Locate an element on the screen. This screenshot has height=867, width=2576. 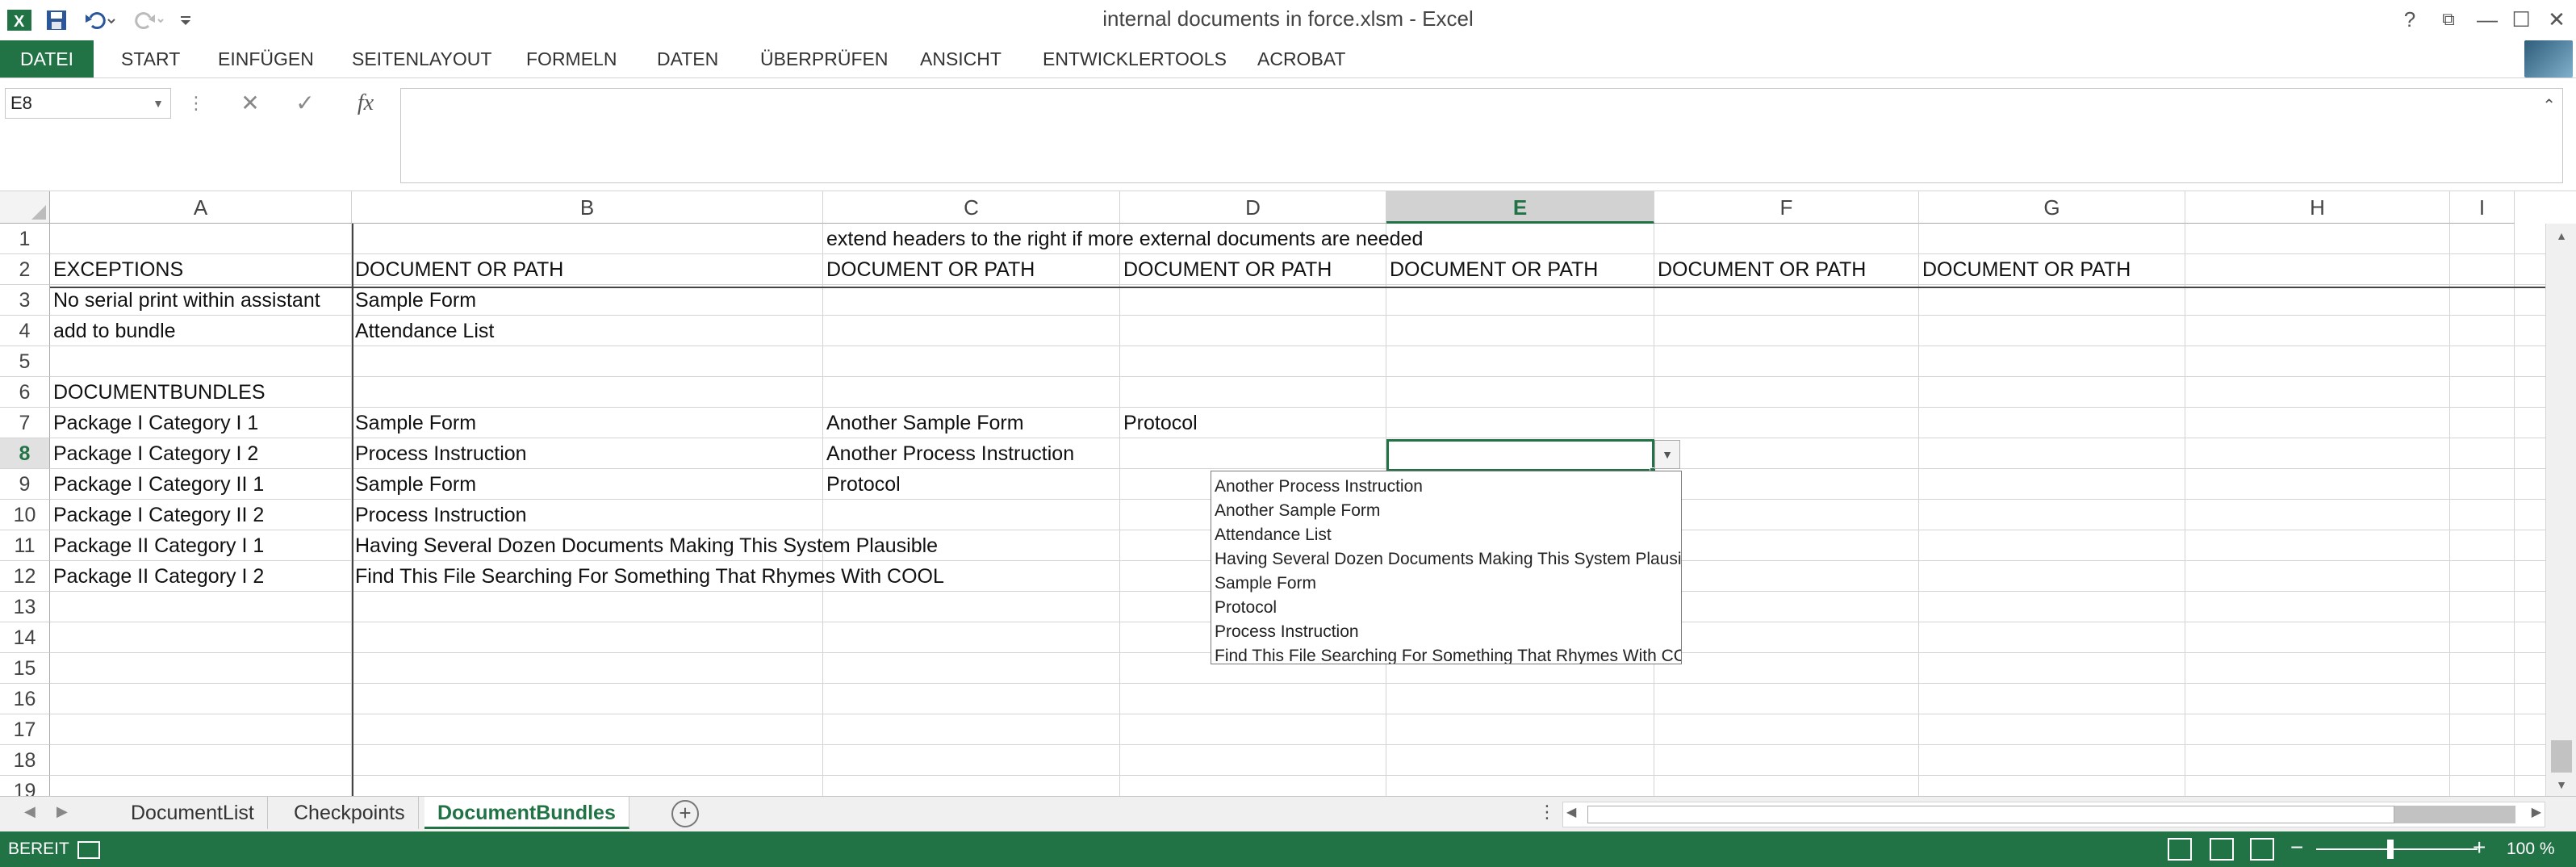
zoom-slider is located at coordinates (2397, 849).